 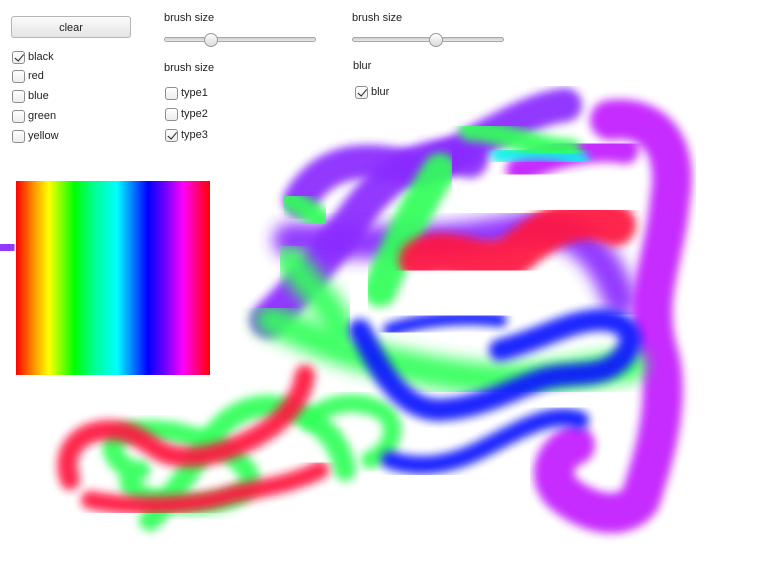 What do you see at coordinates (43, 136) in the screenshot?
I see `color-label-yellow: yellow` at bounding box center [43, 136].